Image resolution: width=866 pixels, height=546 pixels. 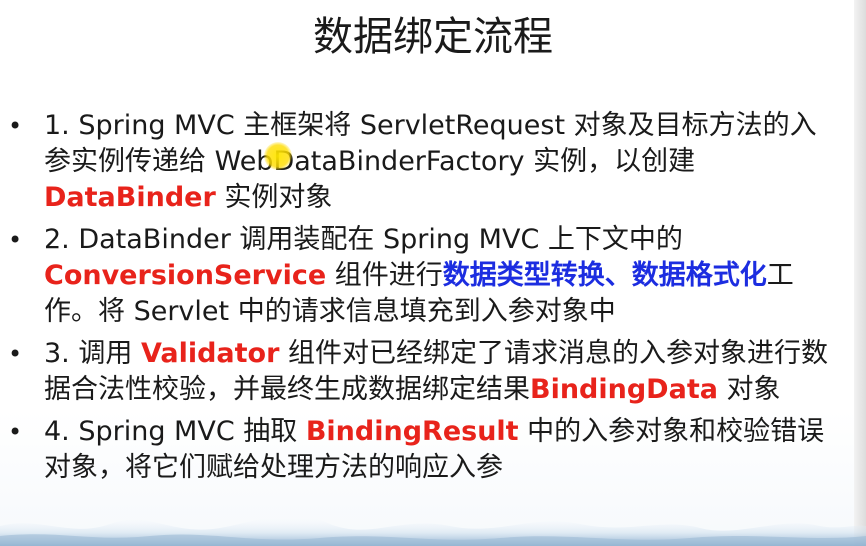 I want to click on bullet-text: 4. Spring MVC 抽取, so click(x=175, y=431).